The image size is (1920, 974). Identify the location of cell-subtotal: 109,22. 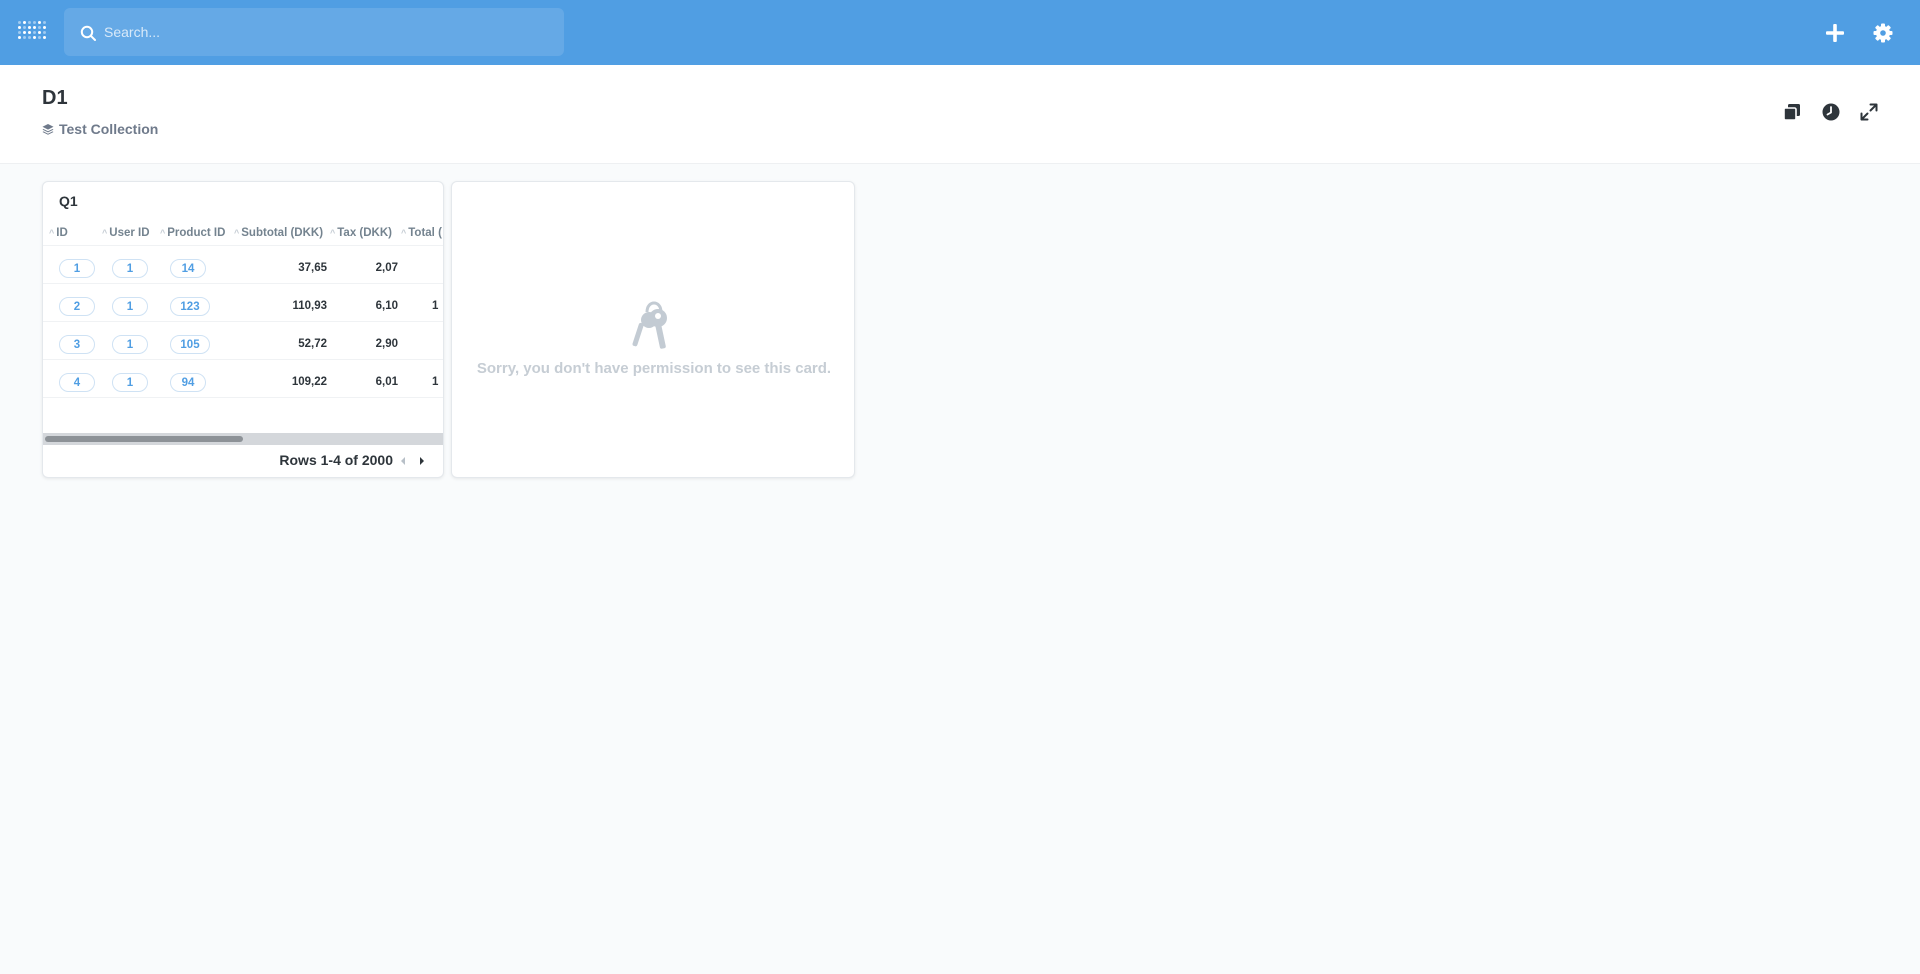
(309, 382).